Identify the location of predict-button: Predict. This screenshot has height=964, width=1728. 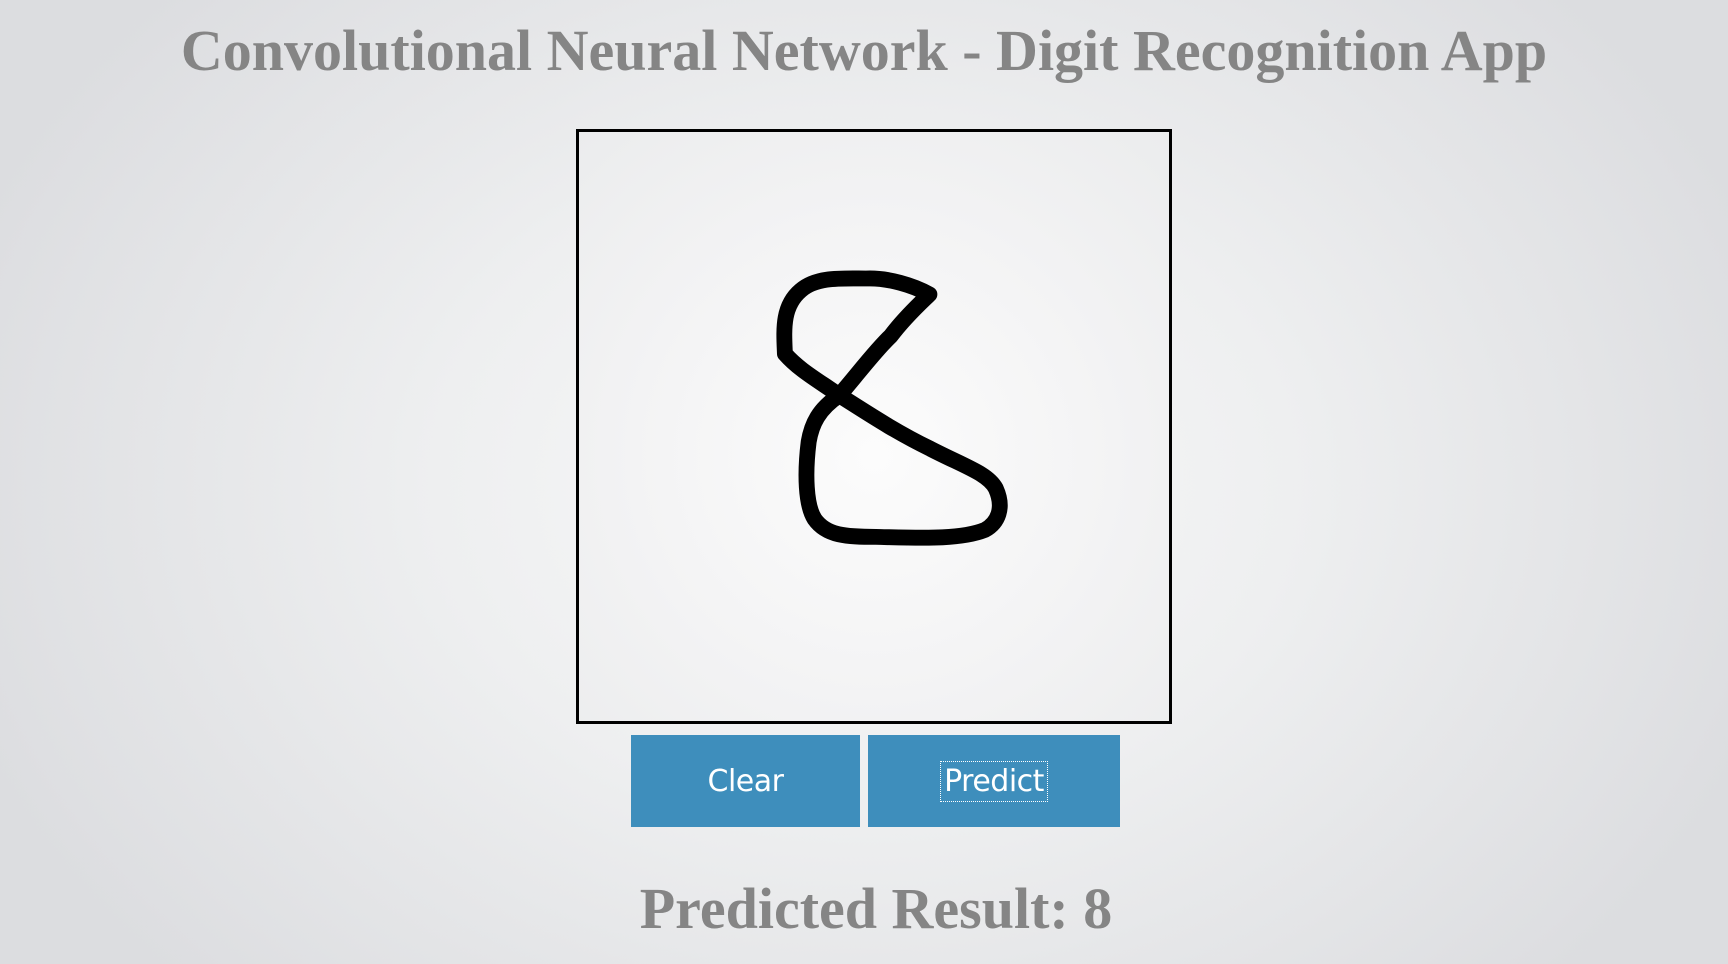
(994, 781).